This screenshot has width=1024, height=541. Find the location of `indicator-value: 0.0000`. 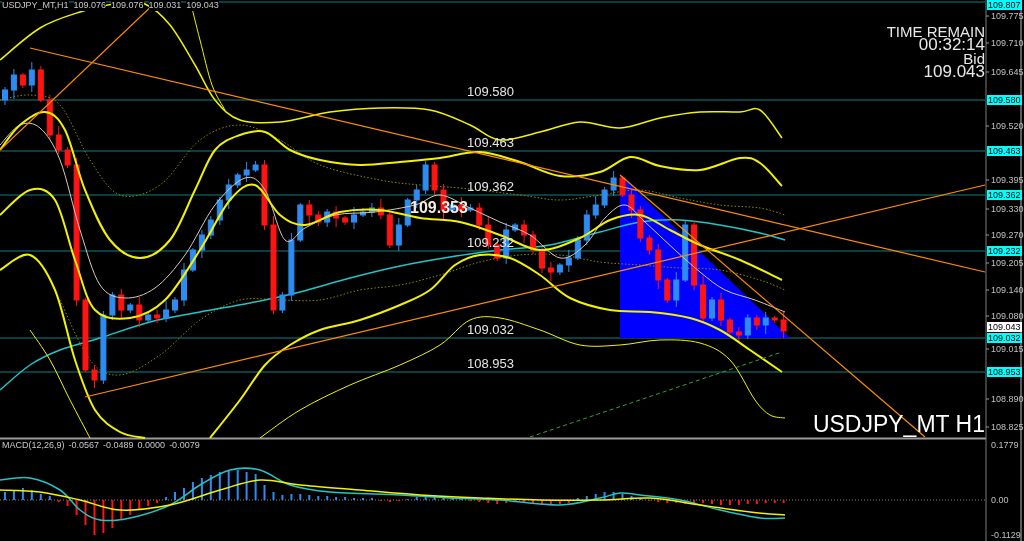

indicator-value: 0.0000 is located at coordinates (151, 445).